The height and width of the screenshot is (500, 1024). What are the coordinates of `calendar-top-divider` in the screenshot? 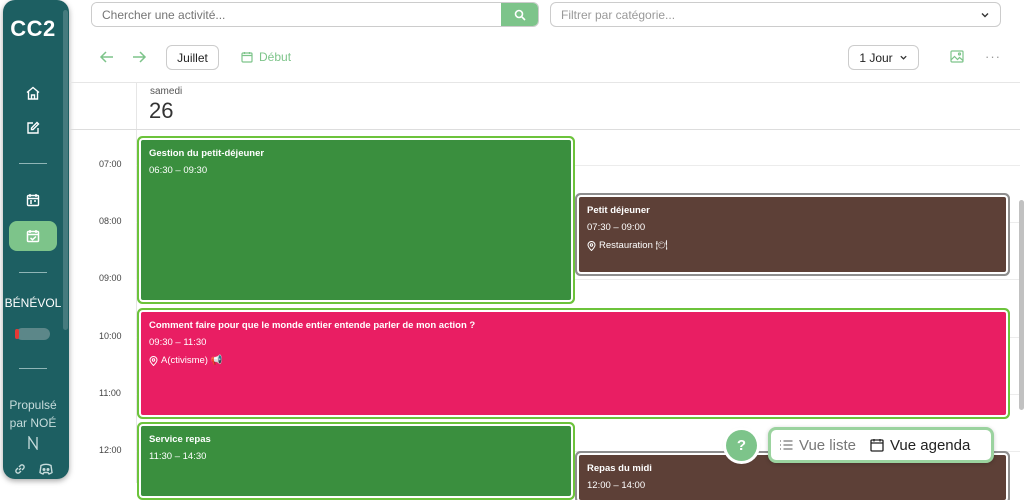 It's located at (545, 82).